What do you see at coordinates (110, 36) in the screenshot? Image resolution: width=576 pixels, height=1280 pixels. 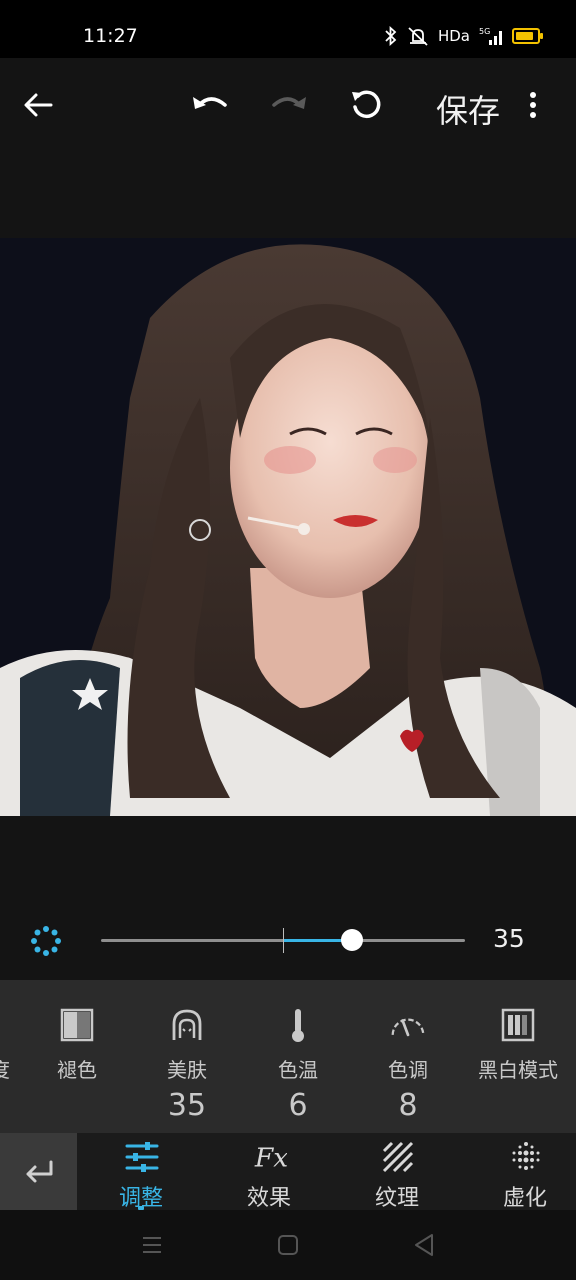 I see `status-time: 11:27` at bounding box center [110, 36].